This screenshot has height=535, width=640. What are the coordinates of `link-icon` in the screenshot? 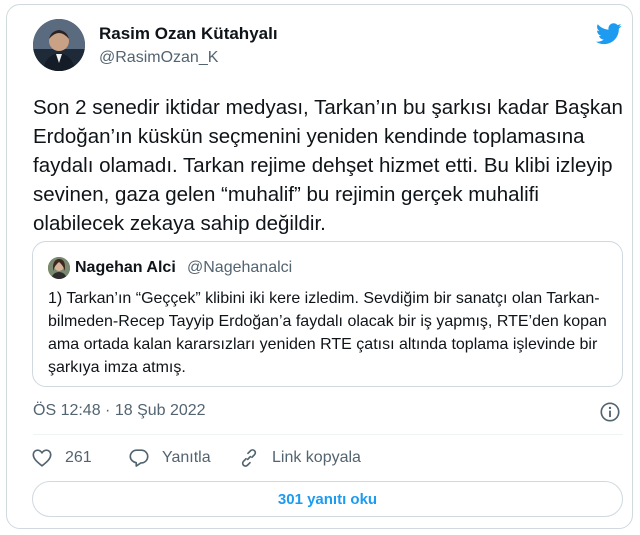 It's located at (249, 458).